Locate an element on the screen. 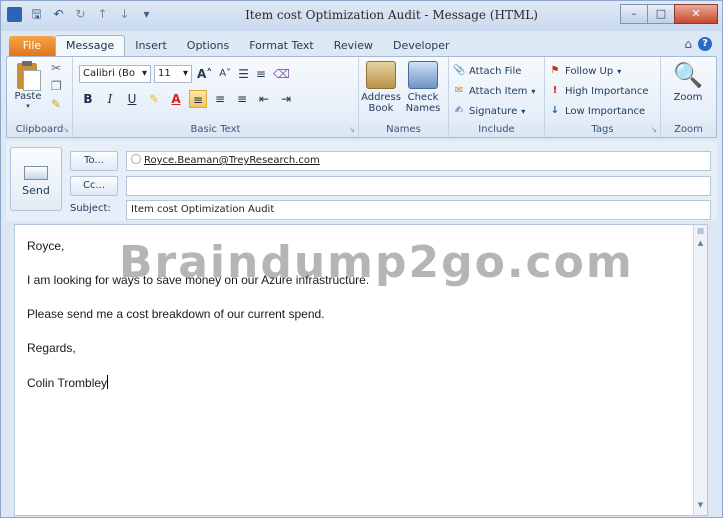  clipboard-group: Paste ▾ ✂ ❐ ✎ Clipboard ↘ is located at coordinates (40, 97).